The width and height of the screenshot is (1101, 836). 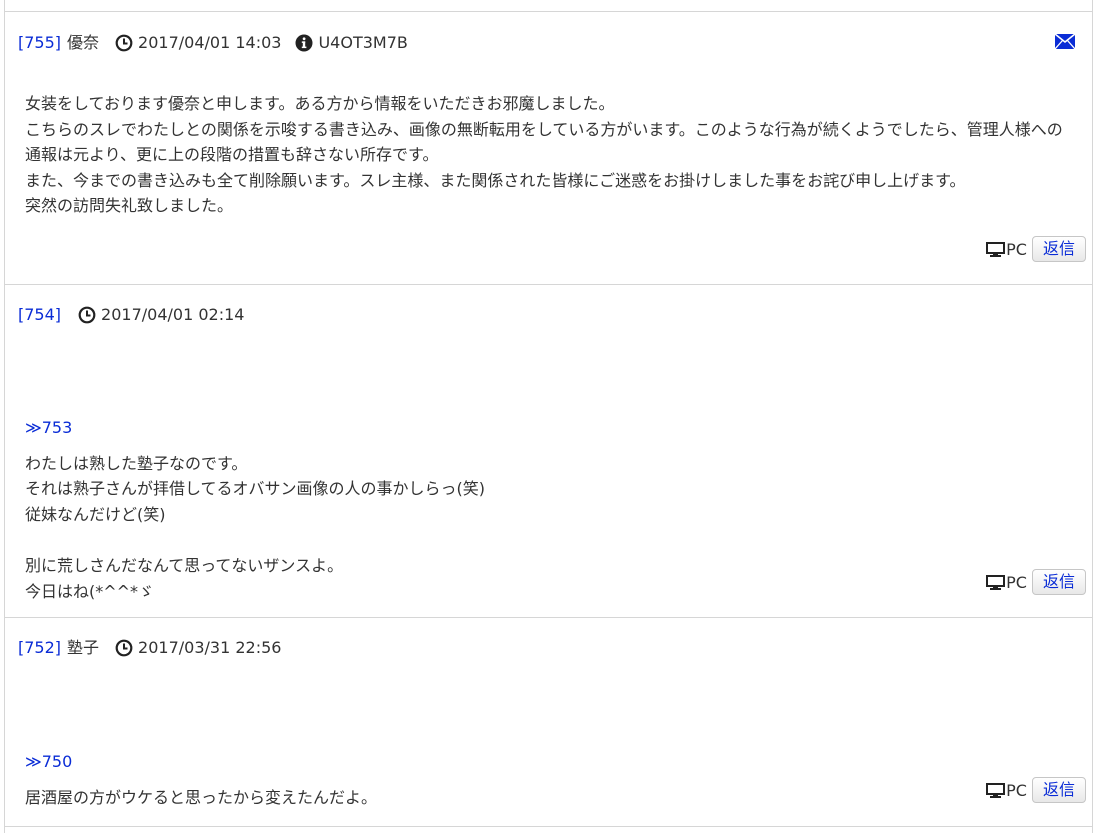 I want to click on post-header: [755] 優奈 2017/04/01 14:03 U4OT3M7B, so click(x=213, y=43).